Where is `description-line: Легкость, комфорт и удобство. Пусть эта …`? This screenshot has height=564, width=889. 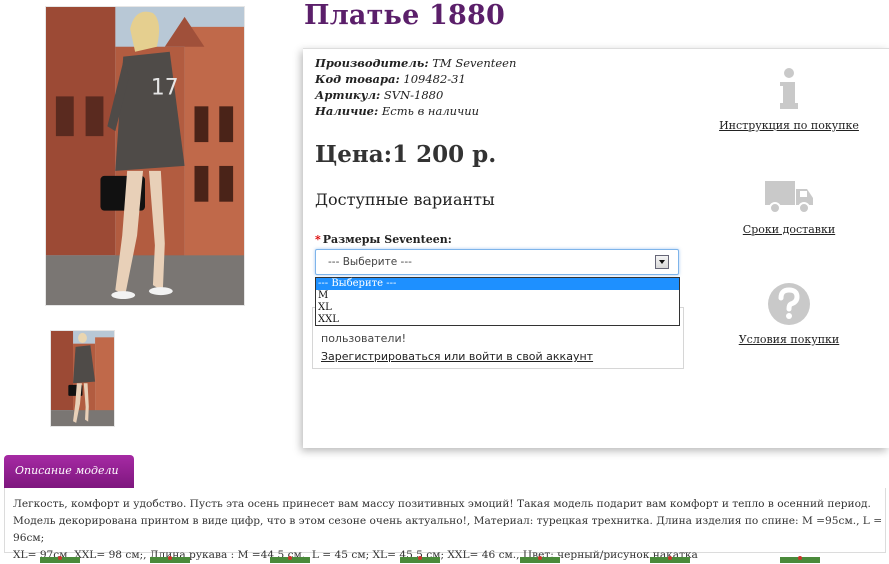 description-line: Легкость, комфорт и удобство. Пусть эта … is located at coordinates (442, 504).